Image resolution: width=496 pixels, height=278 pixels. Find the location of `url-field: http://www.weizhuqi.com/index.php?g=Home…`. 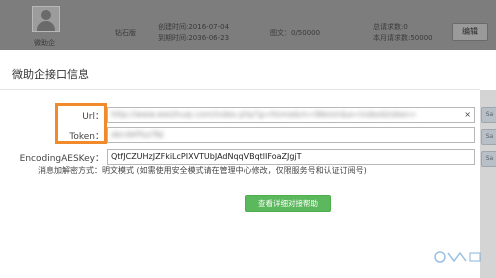

url-field: http://www.weizhuqi.com/index.php?g=Home… is located at coordinates (291, 115).